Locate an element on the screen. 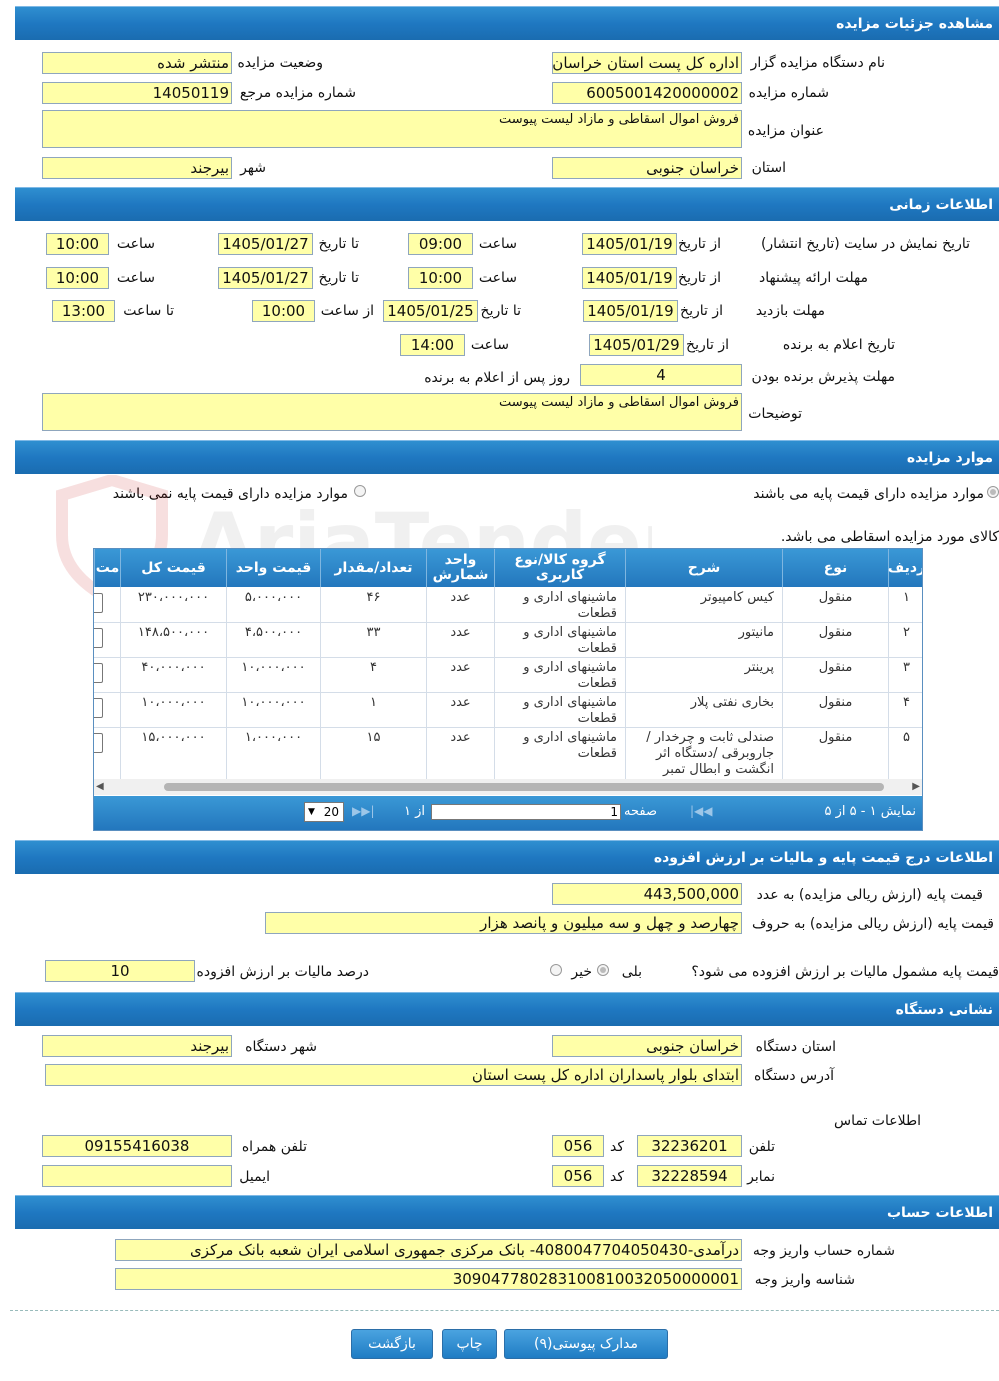 The height and width of the screenshot is (1381, 999). col-group: گروه کالا/نوع کاربری is located at coordinates (559, 568).